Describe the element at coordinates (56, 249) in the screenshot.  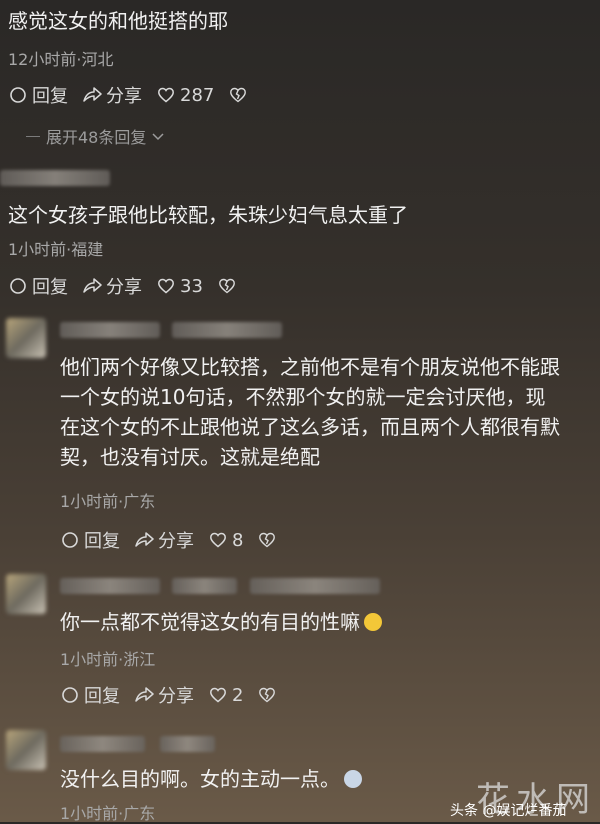
I see `comment-2-meta: 1小时前·福建` at that location.